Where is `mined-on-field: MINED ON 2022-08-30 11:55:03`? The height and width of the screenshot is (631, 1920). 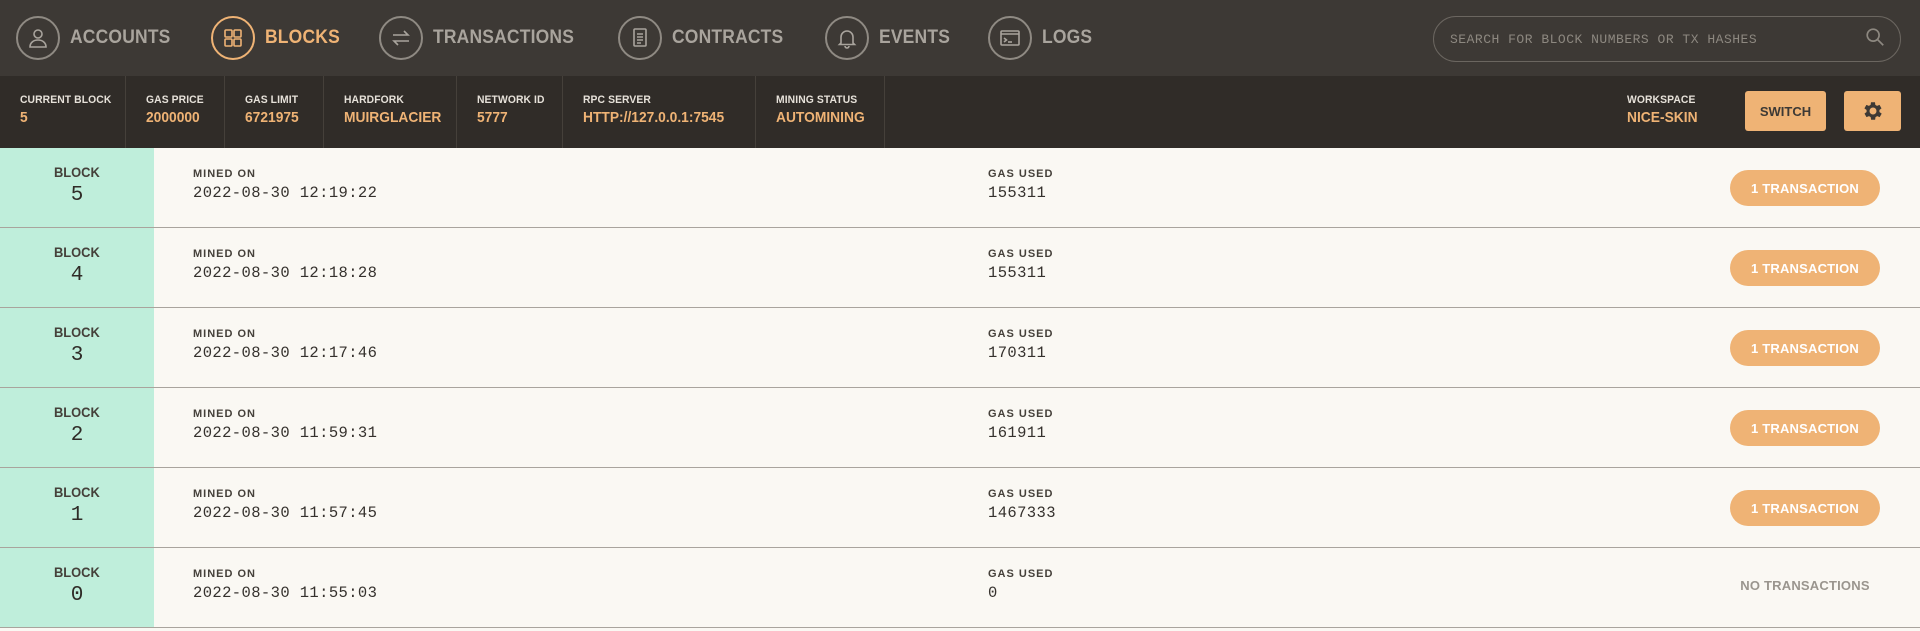
mined-on-field: MINED ON 2022-08-30 11:55:03 is located at coordinates (285, 585).